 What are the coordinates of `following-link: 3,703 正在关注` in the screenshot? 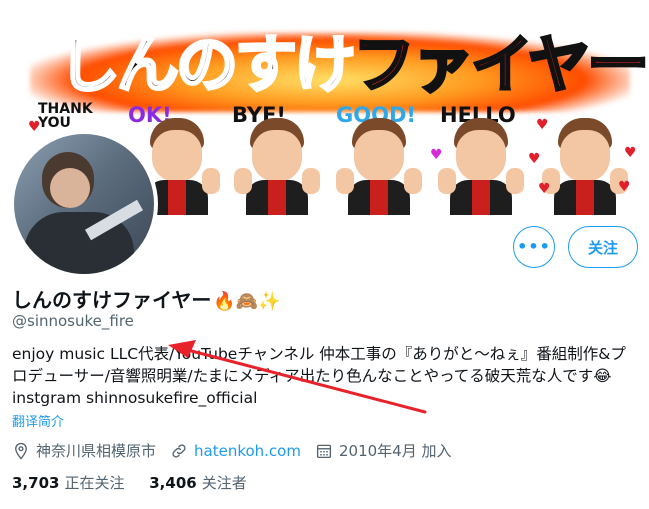 It's located at (70, 483).